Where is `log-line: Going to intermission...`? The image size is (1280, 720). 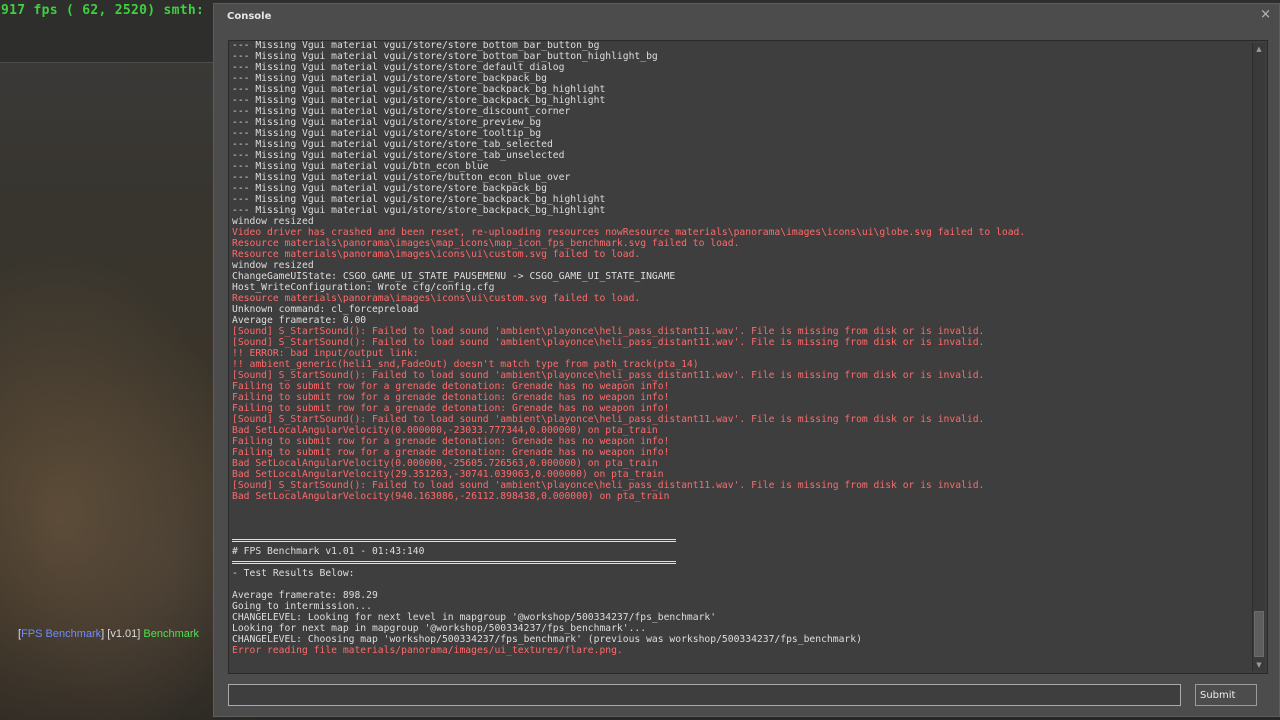
log-line: Going to intermission... is located at coordinates (302, 606).